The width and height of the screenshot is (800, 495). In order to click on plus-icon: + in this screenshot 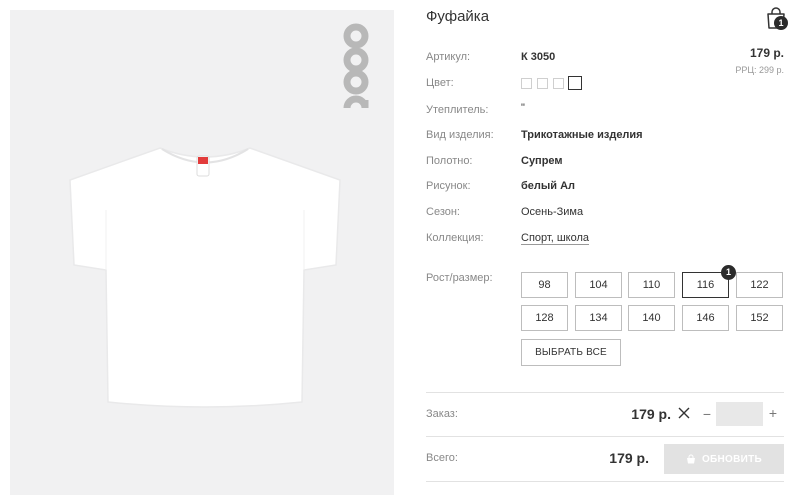, I will do `click(773, 413)`.